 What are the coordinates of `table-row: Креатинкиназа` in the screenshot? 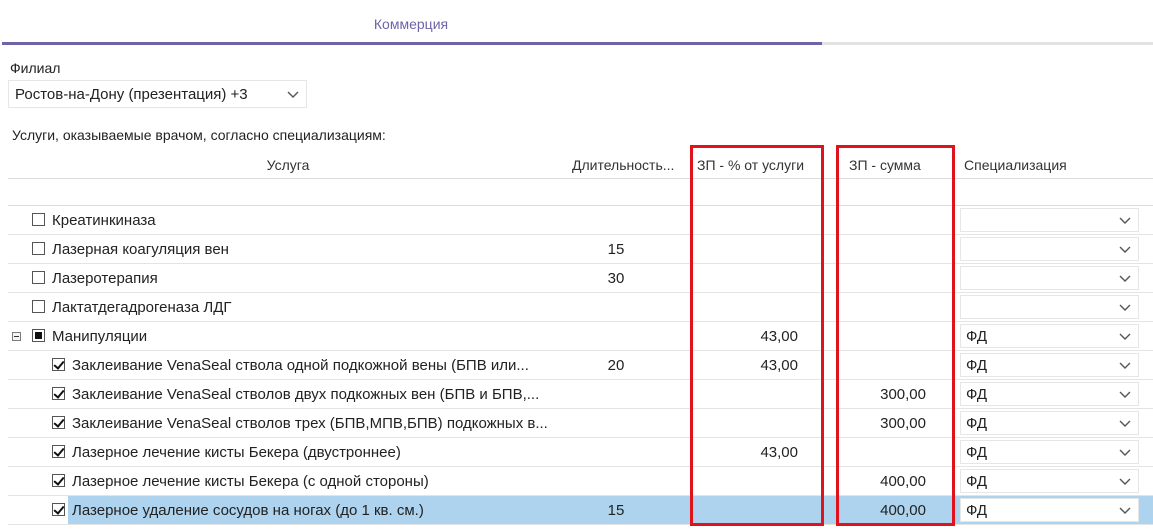 It's located at (580, 220).